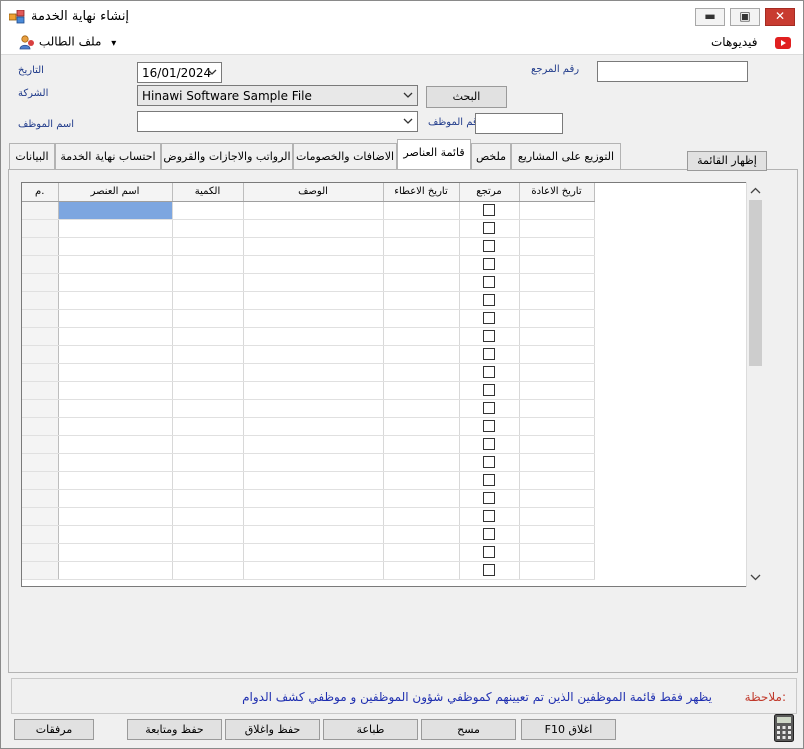  Describe the element at coordinates (672, 71) in the screenshot. I see `reference-field` at that location.